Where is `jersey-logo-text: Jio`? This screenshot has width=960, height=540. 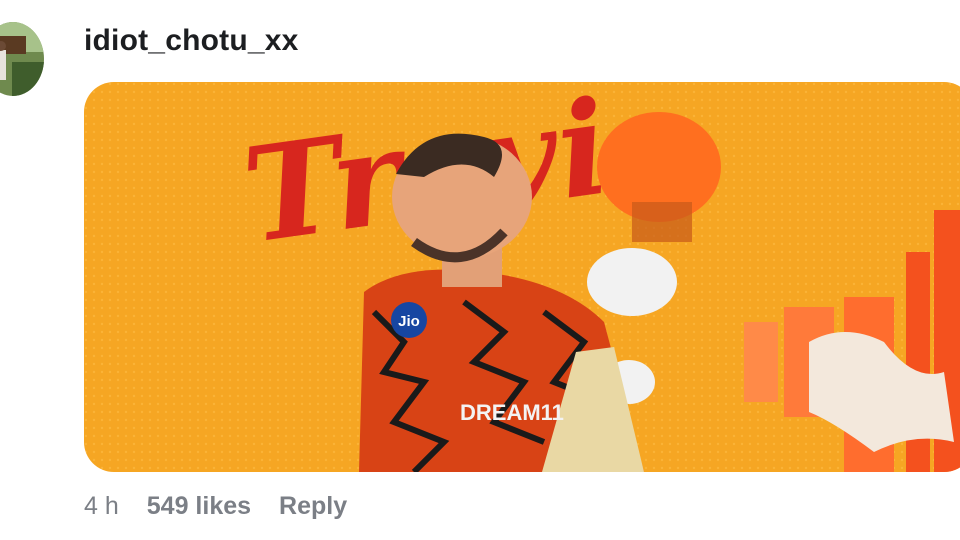
jersey-logo-text: Jio is located at coordinates (409, 321).